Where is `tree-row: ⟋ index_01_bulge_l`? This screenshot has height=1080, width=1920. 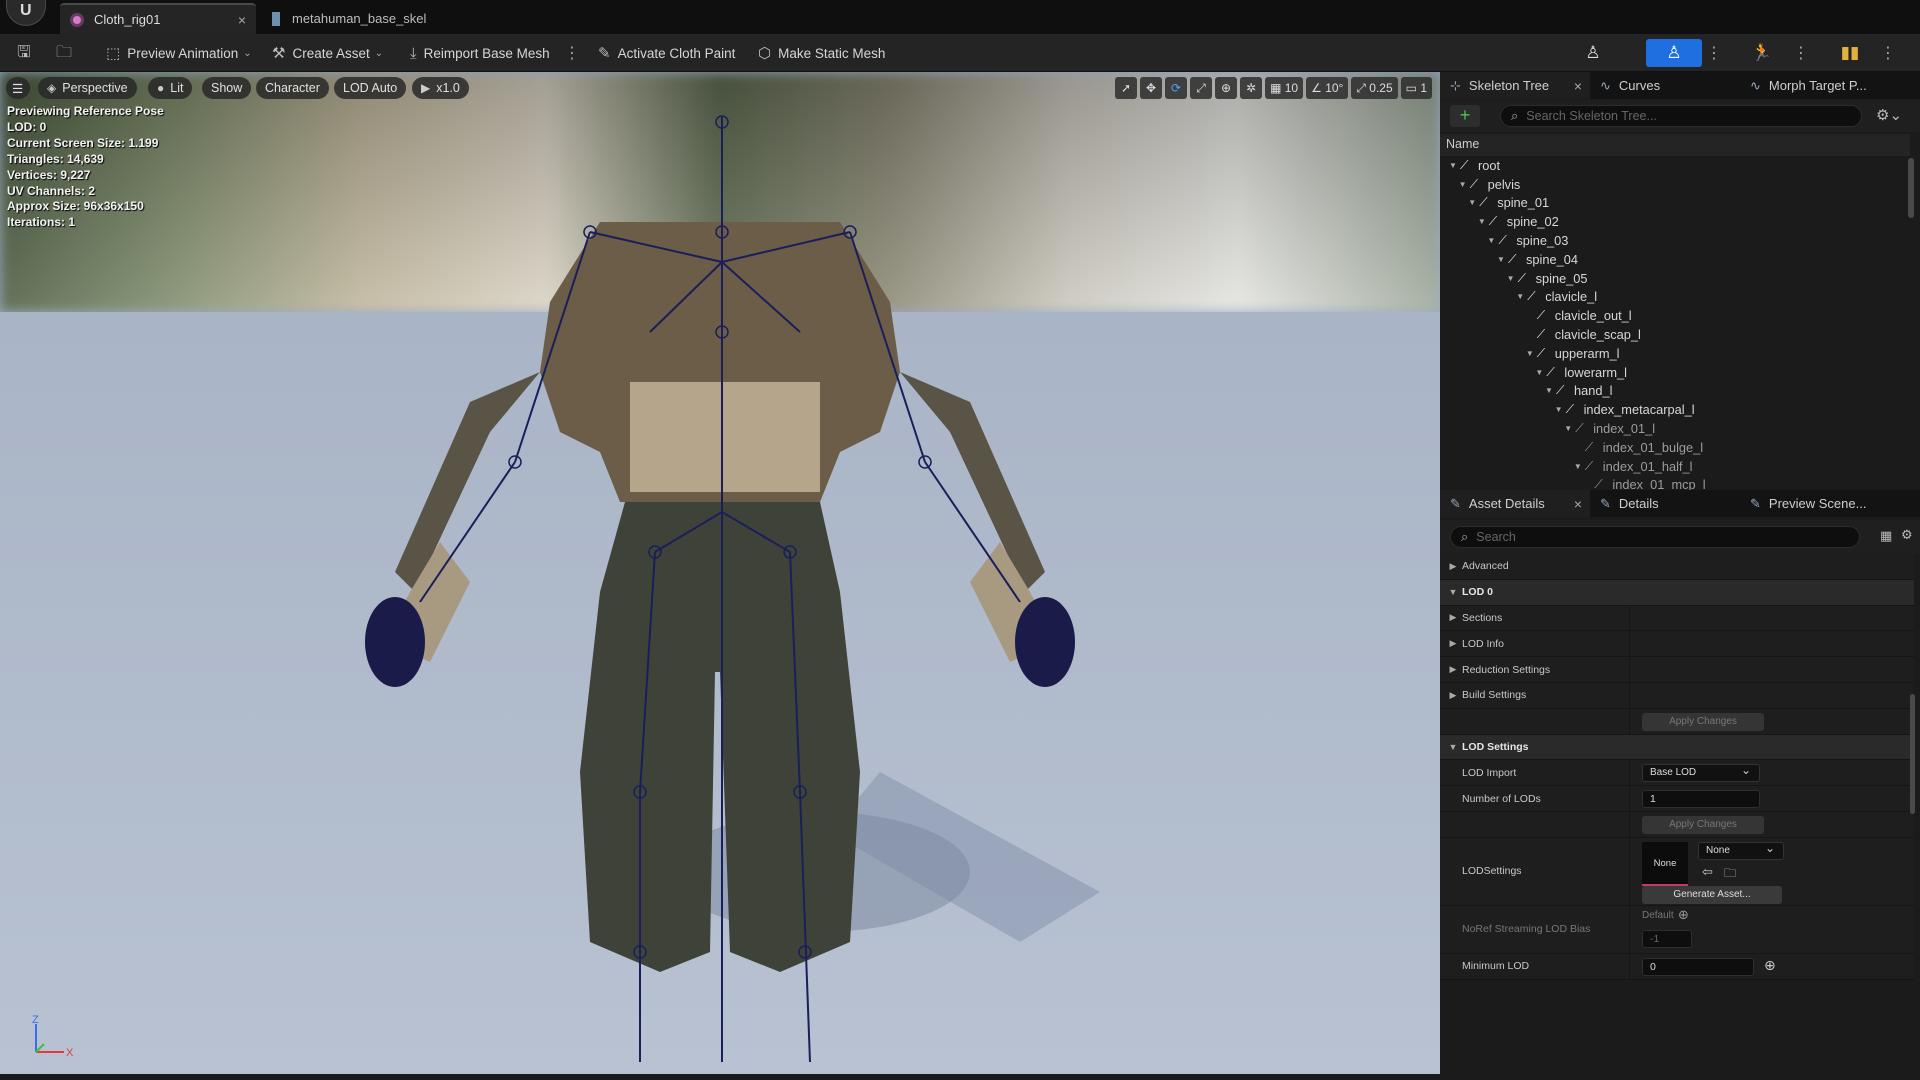 tree-row: ⟋ index_01_bulge_l is located at coordinates (1673, 447).